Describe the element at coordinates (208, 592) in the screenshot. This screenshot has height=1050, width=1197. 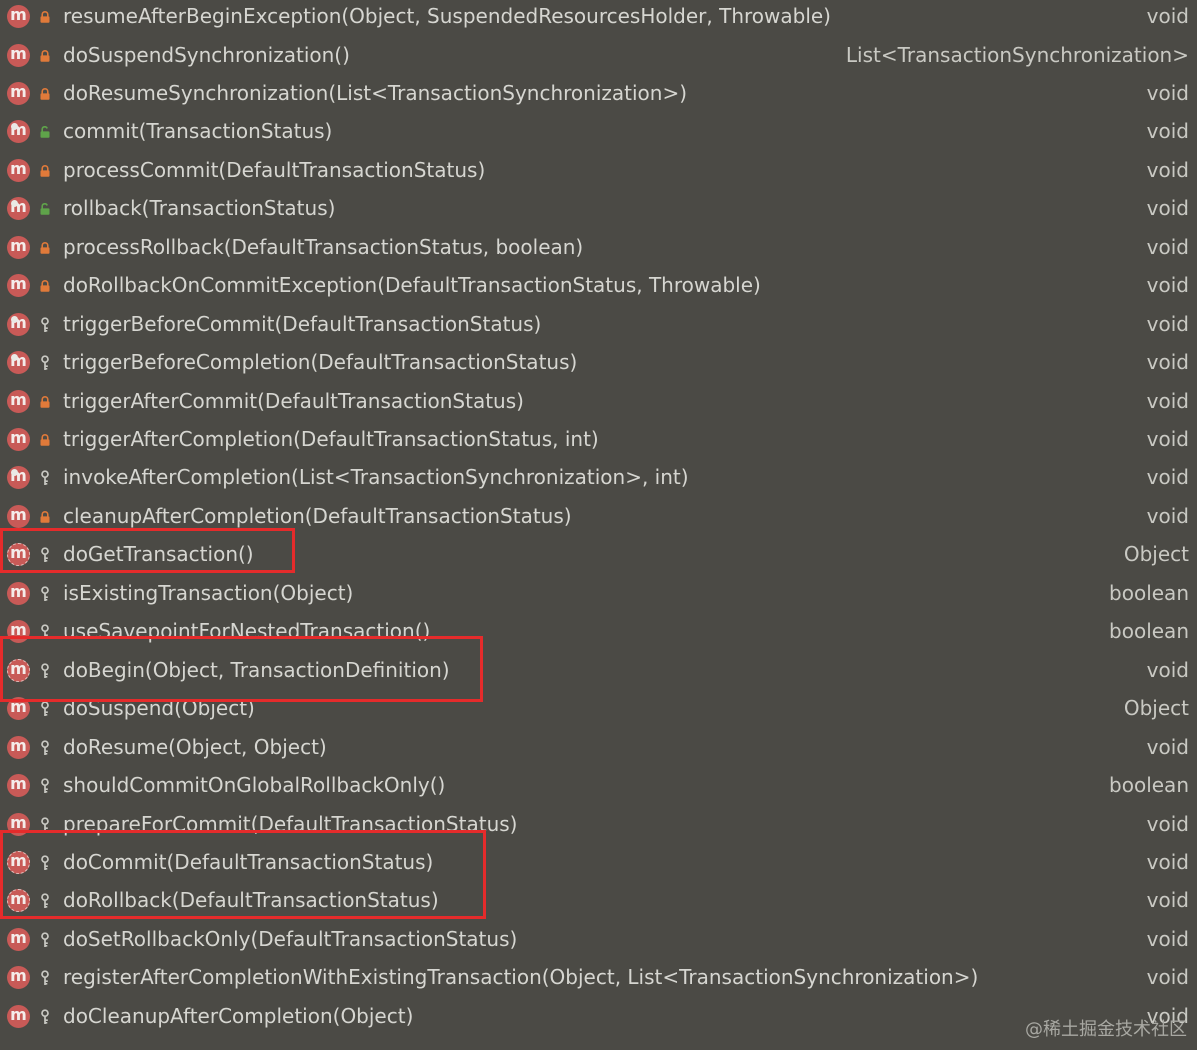
I see `method-signature: isExistingTransaction(Object)` at that location.